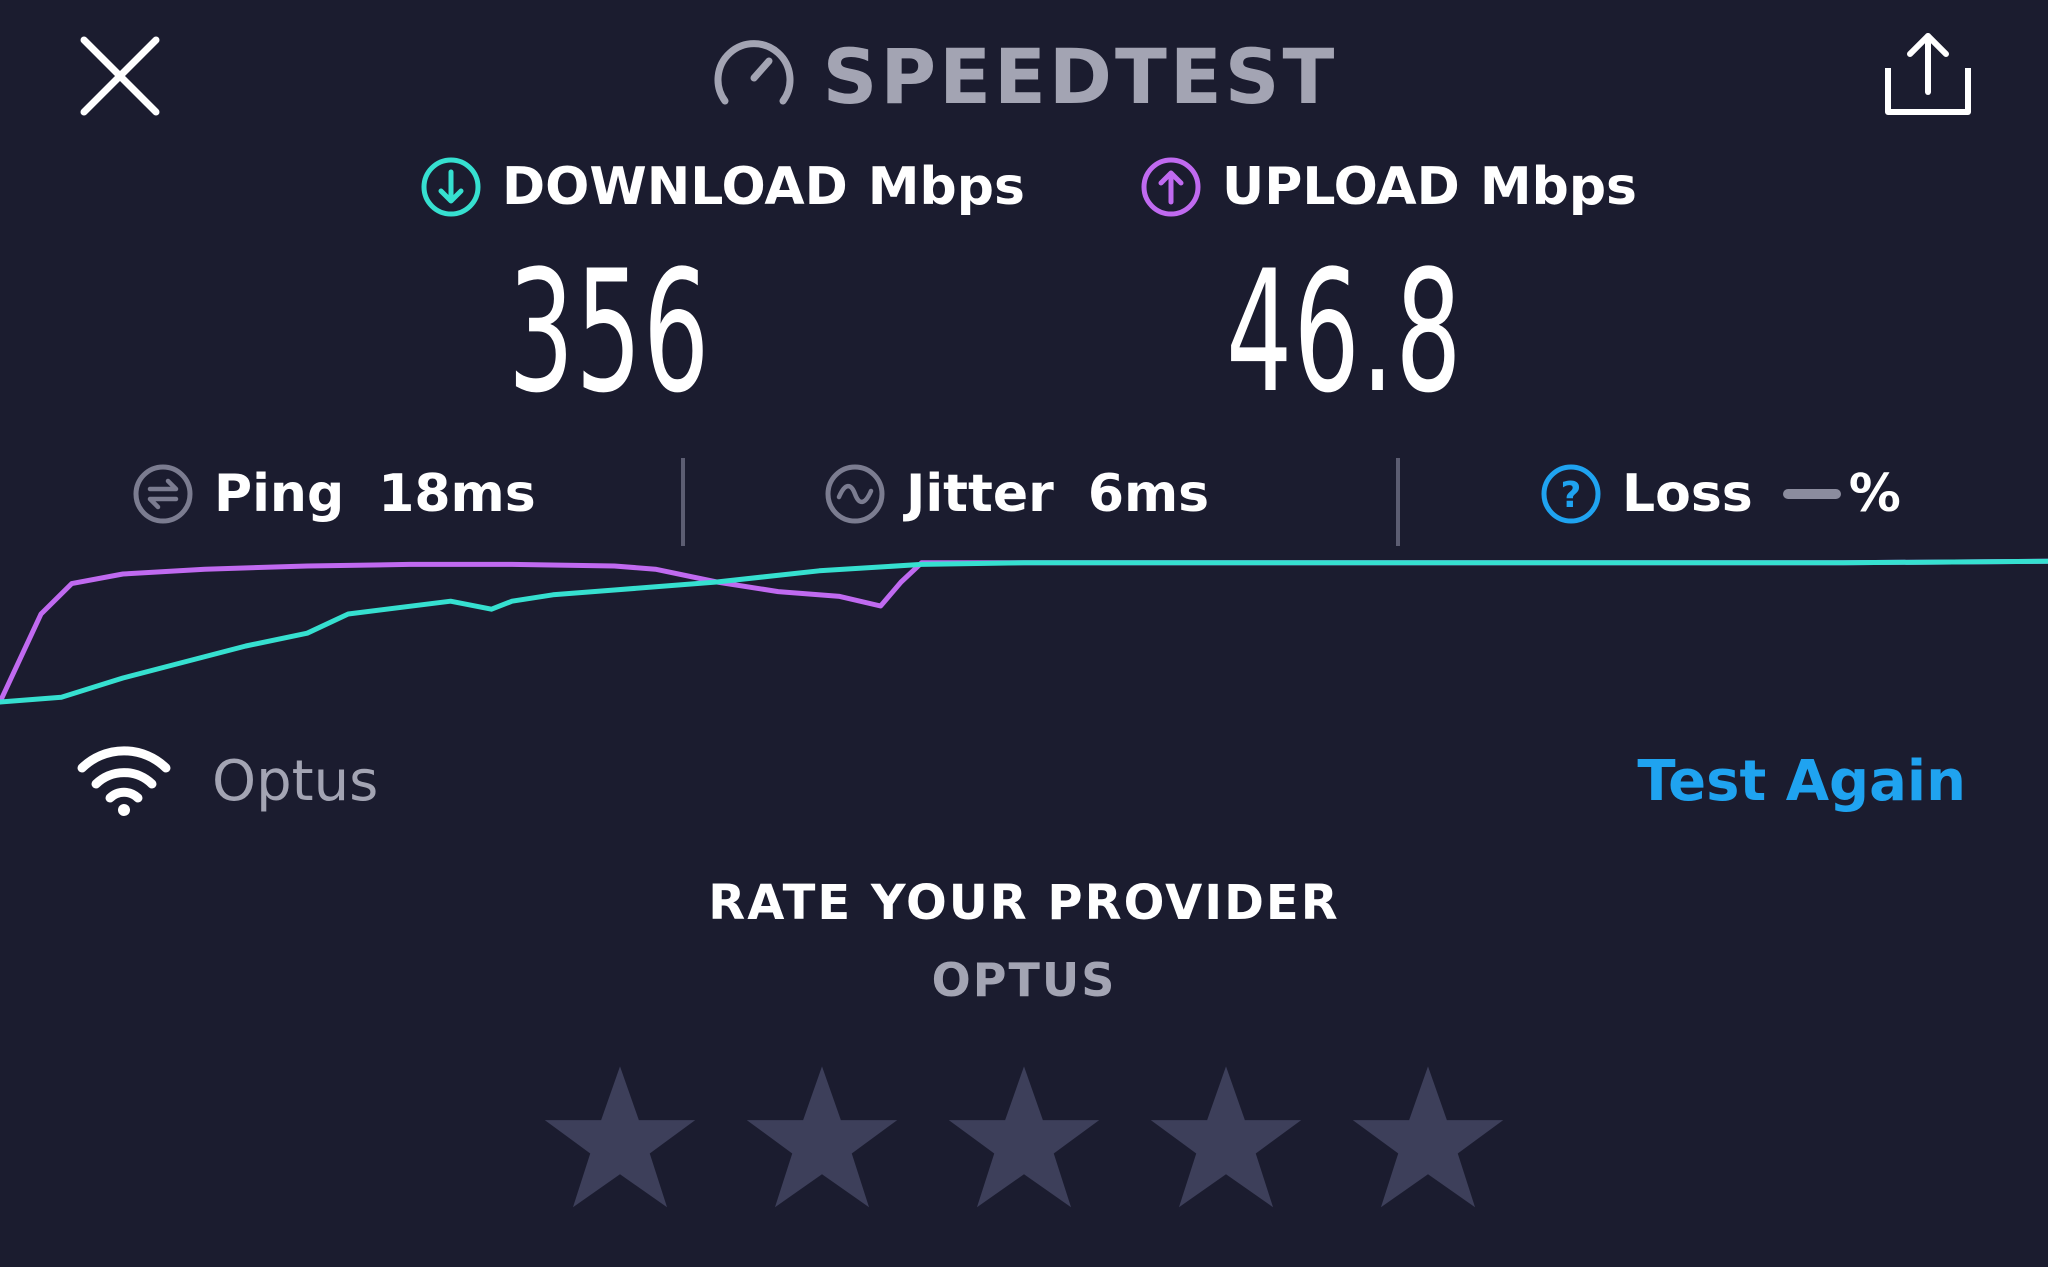 The width and height of the screenshot is (2048, 1267). Describe the element at coordinates (609, 332) in the screenshot. I see `download-value: 356` at that location.